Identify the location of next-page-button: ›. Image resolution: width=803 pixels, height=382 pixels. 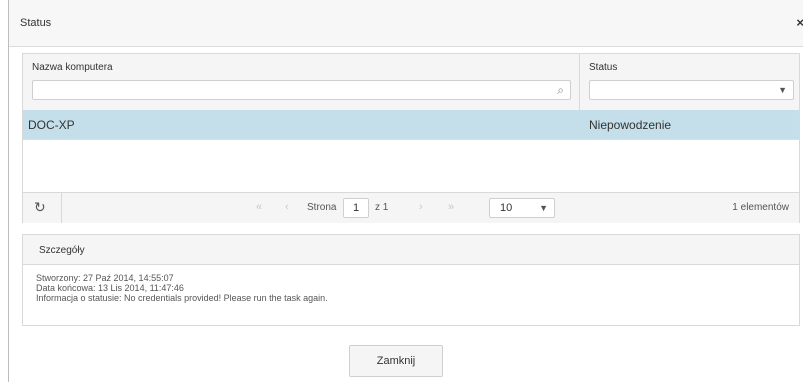
(421, 207).